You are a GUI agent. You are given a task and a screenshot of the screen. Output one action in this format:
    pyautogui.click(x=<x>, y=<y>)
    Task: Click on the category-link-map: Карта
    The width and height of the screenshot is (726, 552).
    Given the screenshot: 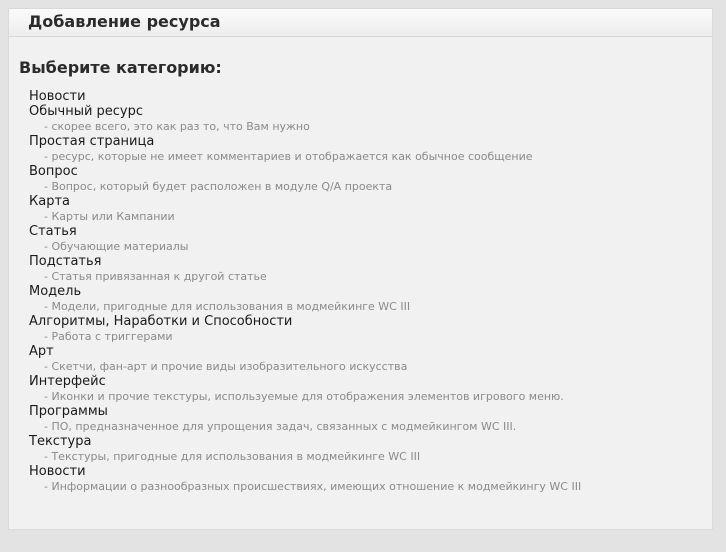 What is the action you would take?
    pyautogui.click(x=370, y=201)
    